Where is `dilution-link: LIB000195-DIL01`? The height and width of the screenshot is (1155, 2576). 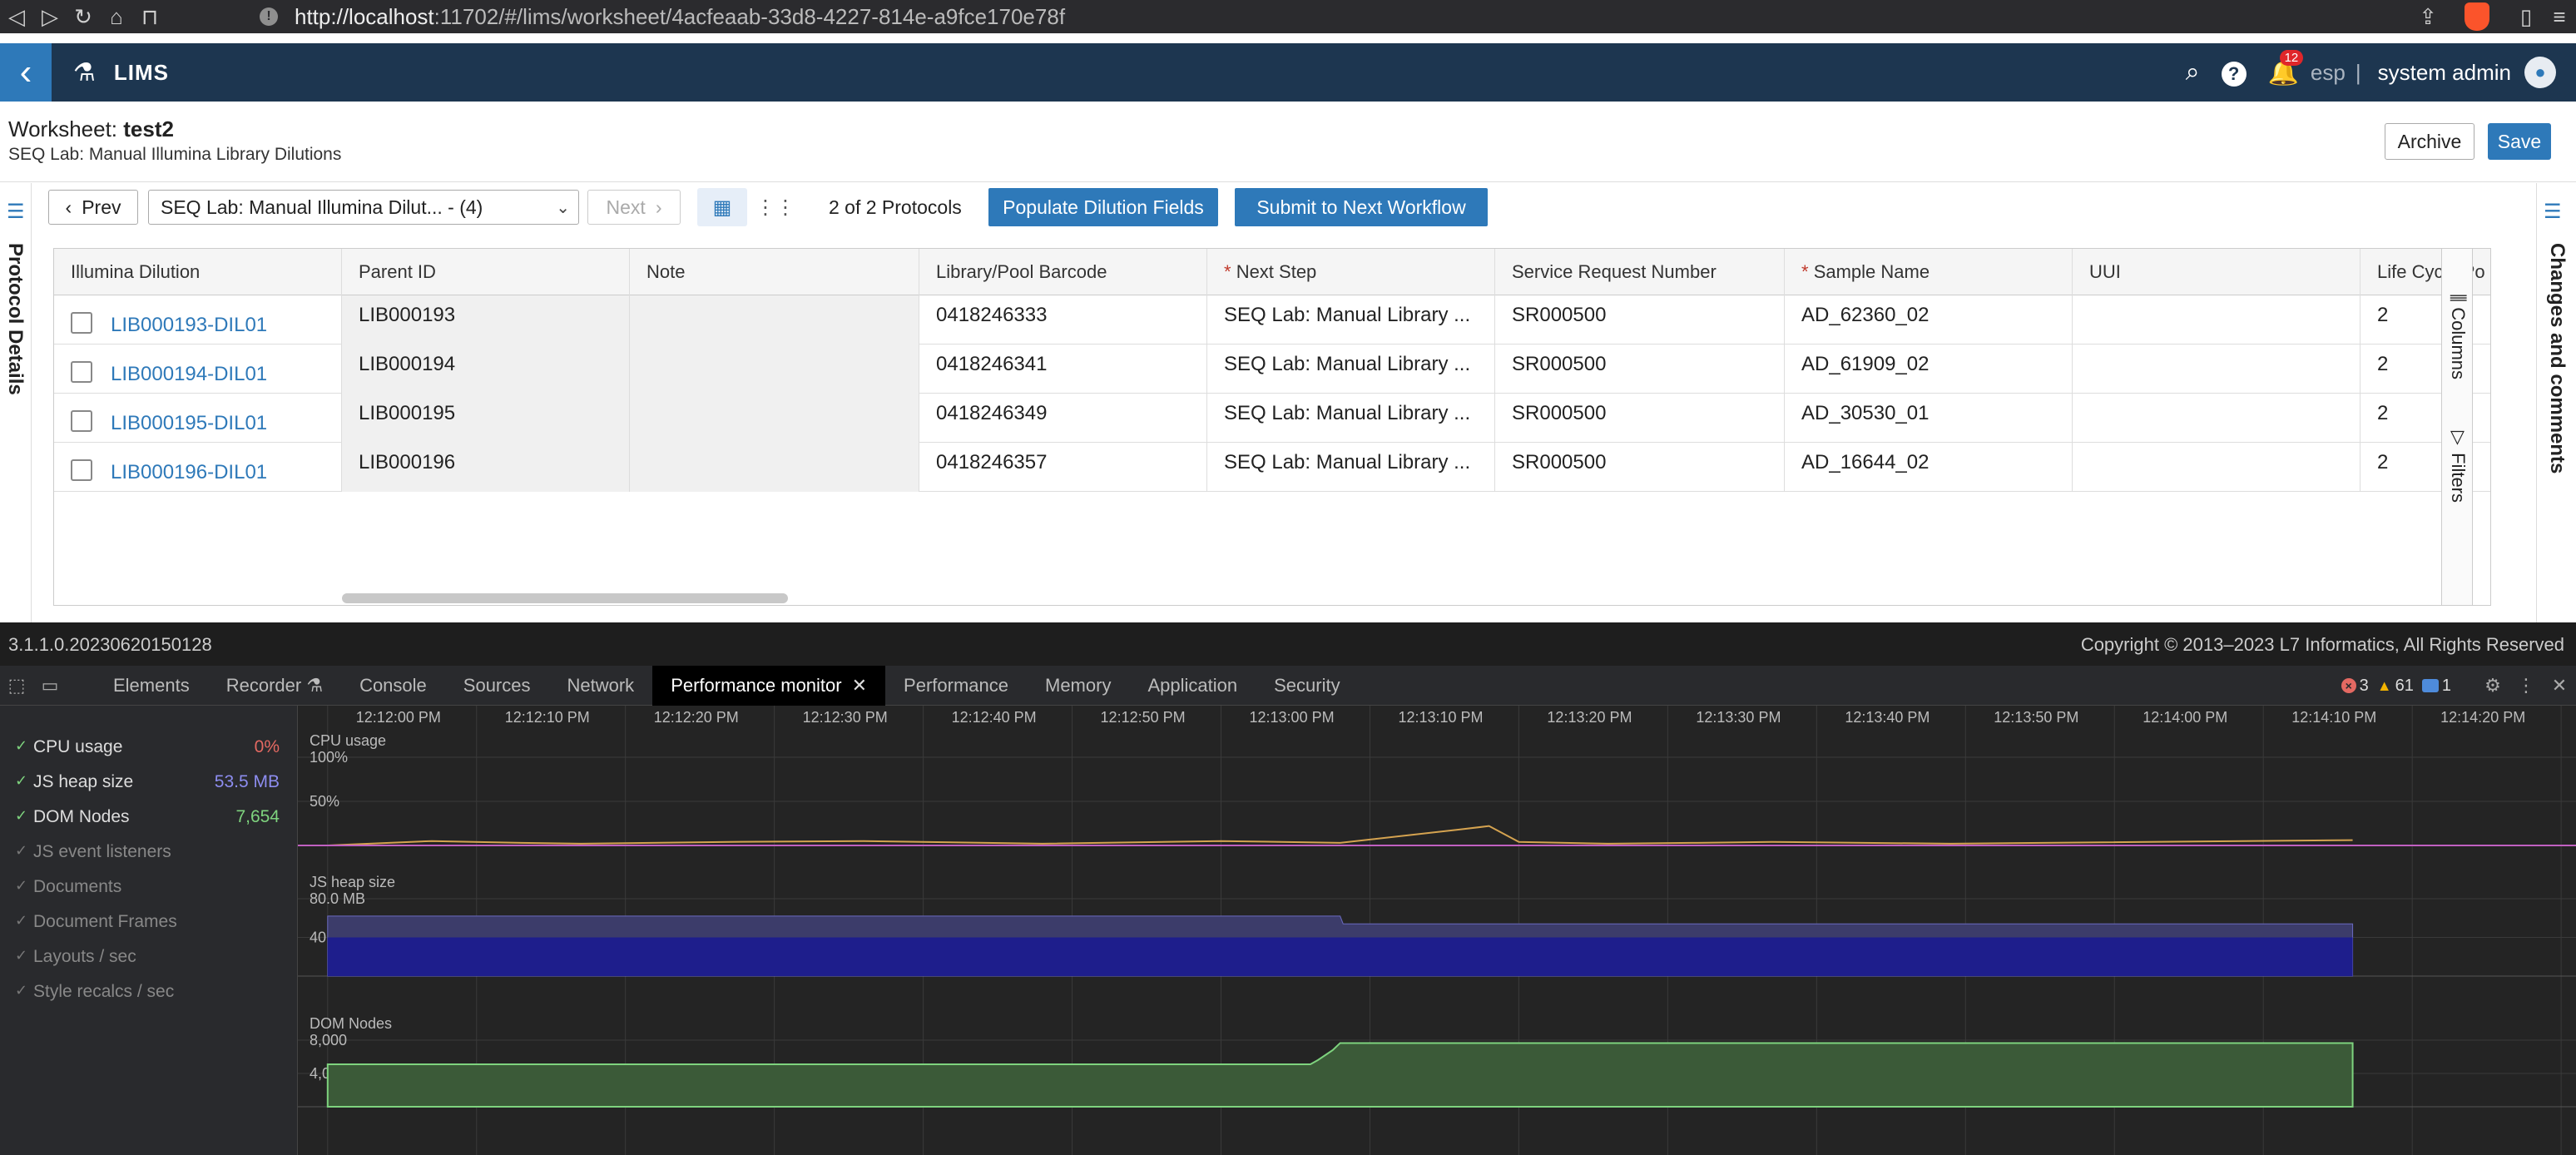 dilution-link: LIB000195-DIL01 is located at coordinates (189, 423).